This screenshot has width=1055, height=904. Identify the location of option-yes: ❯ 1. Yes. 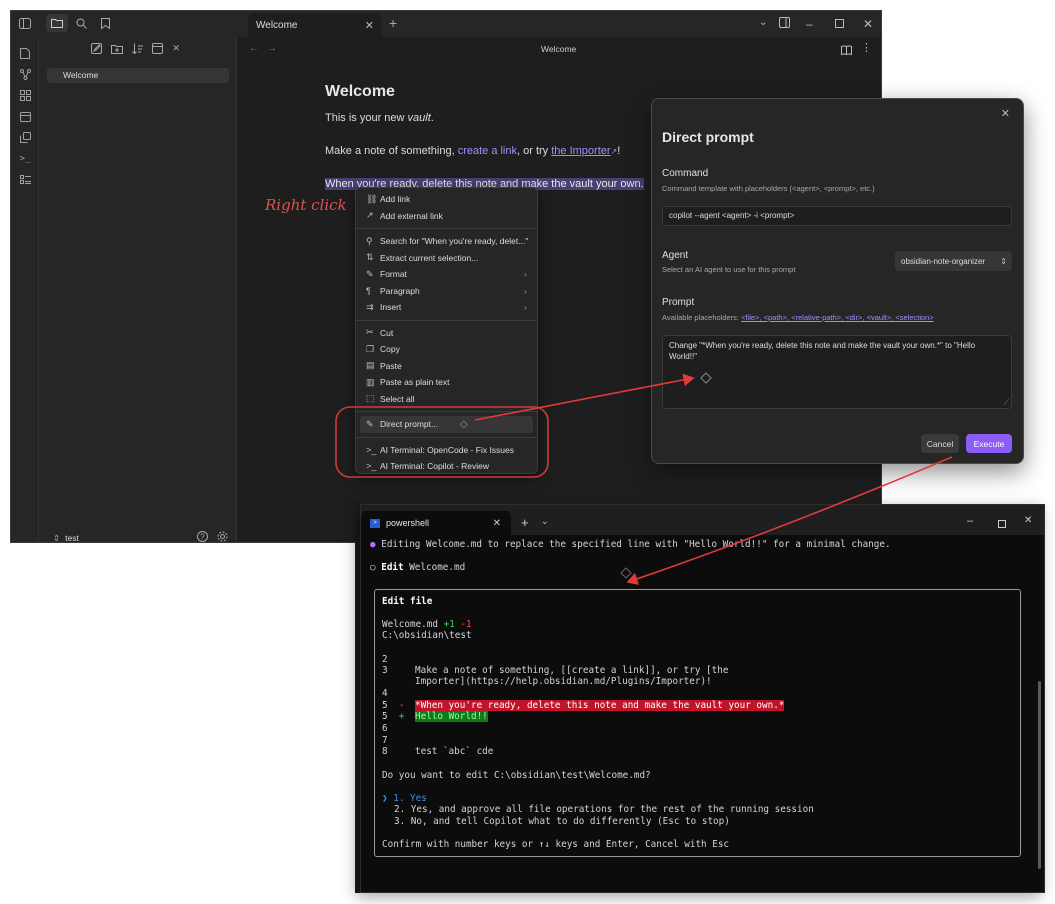
(404, 798).